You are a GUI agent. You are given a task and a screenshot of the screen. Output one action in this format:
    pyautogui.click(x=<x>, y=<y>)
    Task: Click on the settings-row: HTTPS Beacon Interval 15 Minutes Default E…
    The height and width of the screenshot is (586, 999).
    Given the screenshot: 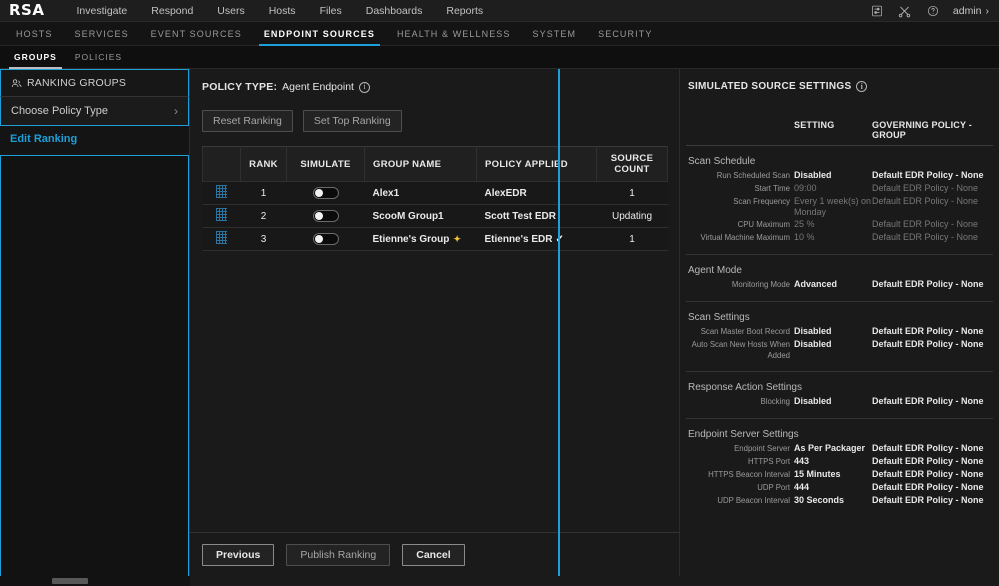 What is the action you would take?
    pyautogui.click(x=839, y=475)
    